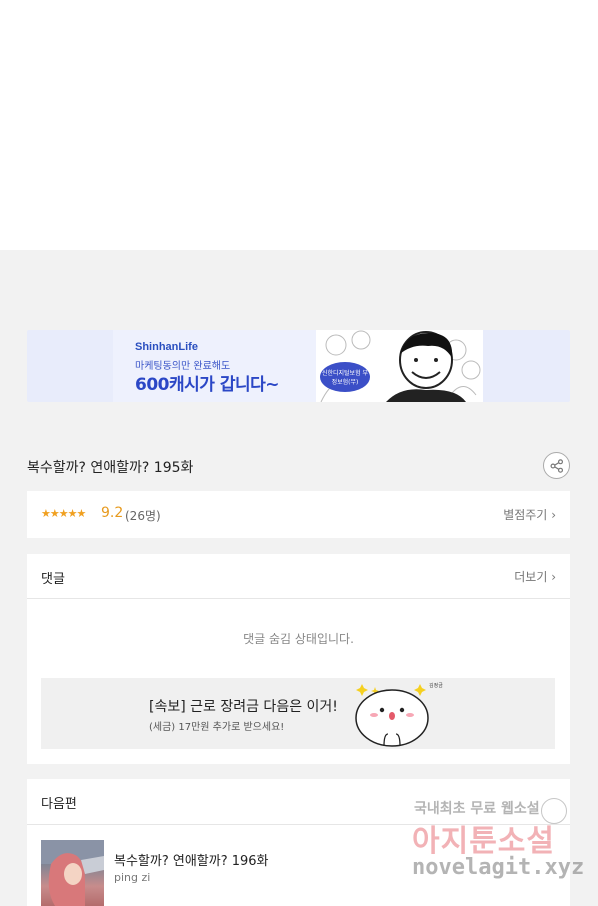  Describe the element at coordinates (298, 466) in the screenshot. I see `episode-title-row: 복수할까? 연애할까? 195화` at that location.